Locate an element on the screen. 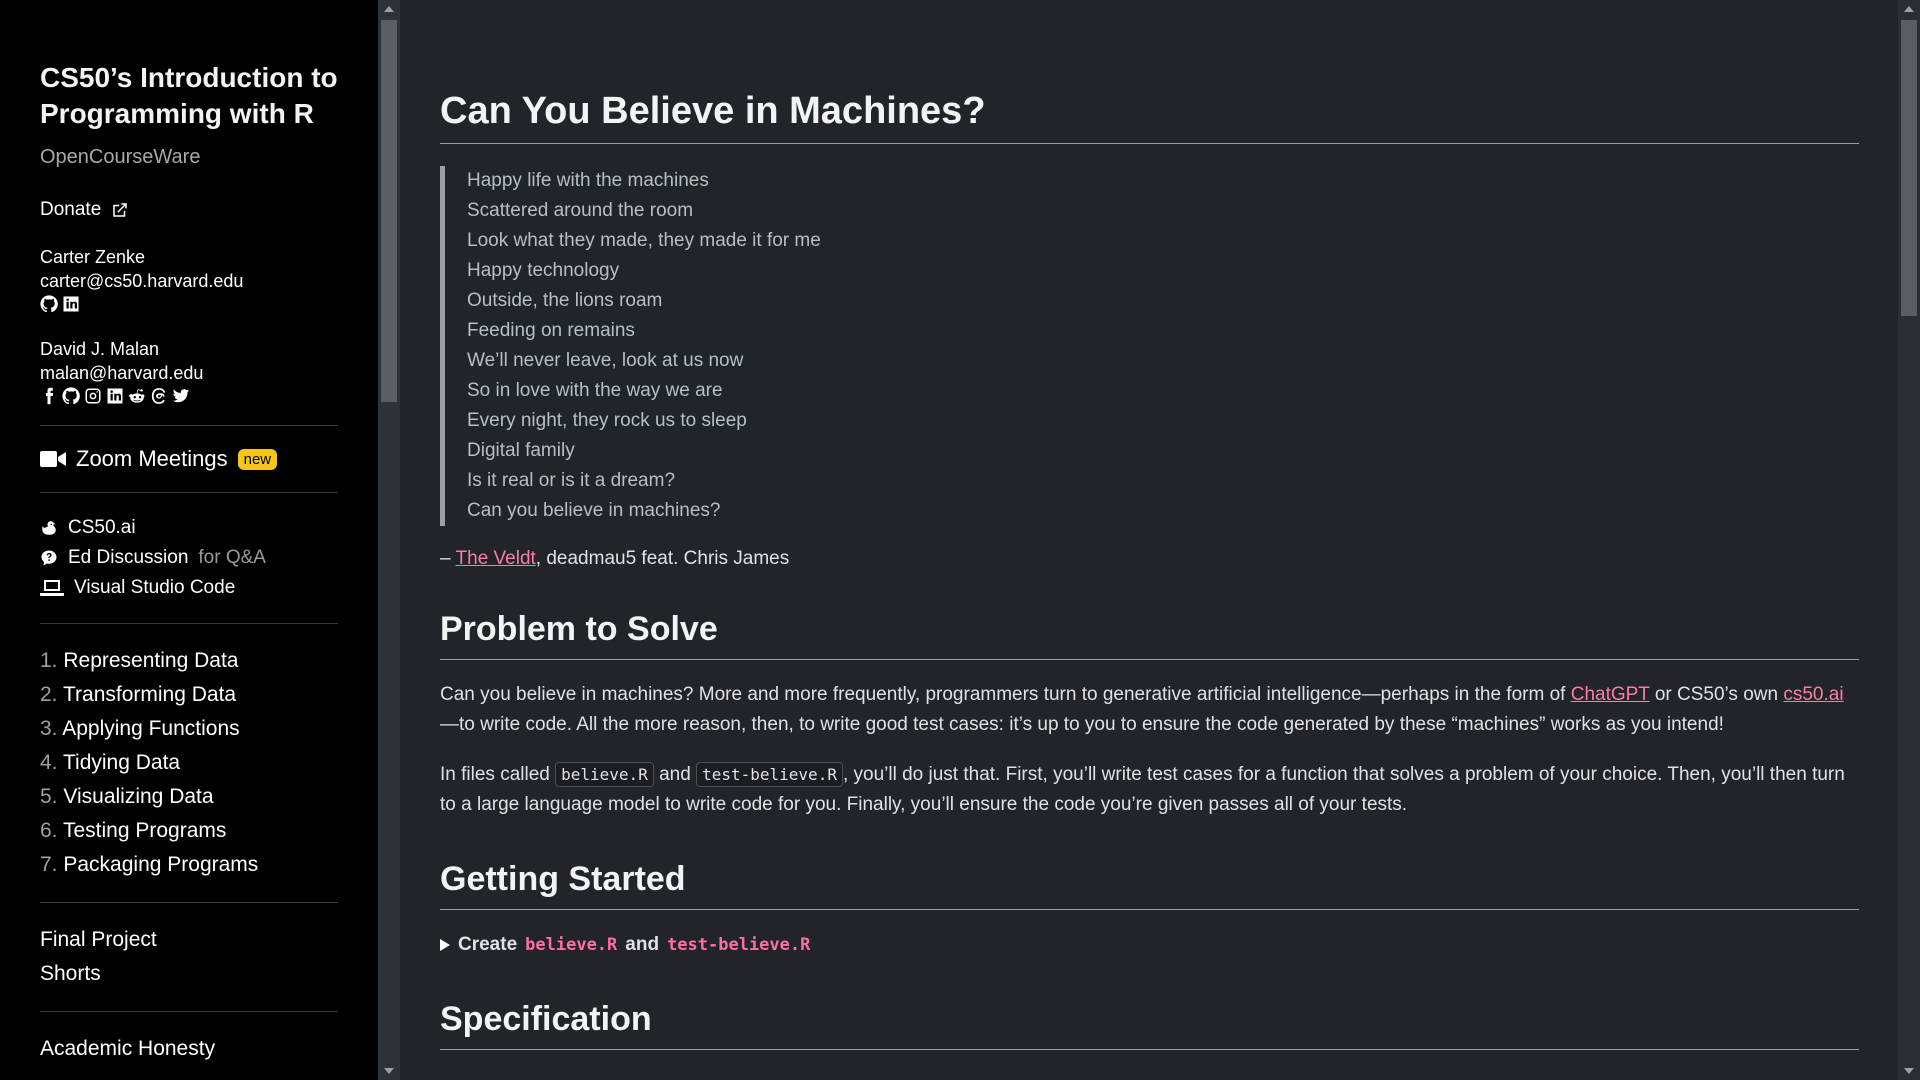 The width and height of the screenshot is (1920, 1080). academic-honesty-link: Academic Honesty is located at coordinates (189, 1049).